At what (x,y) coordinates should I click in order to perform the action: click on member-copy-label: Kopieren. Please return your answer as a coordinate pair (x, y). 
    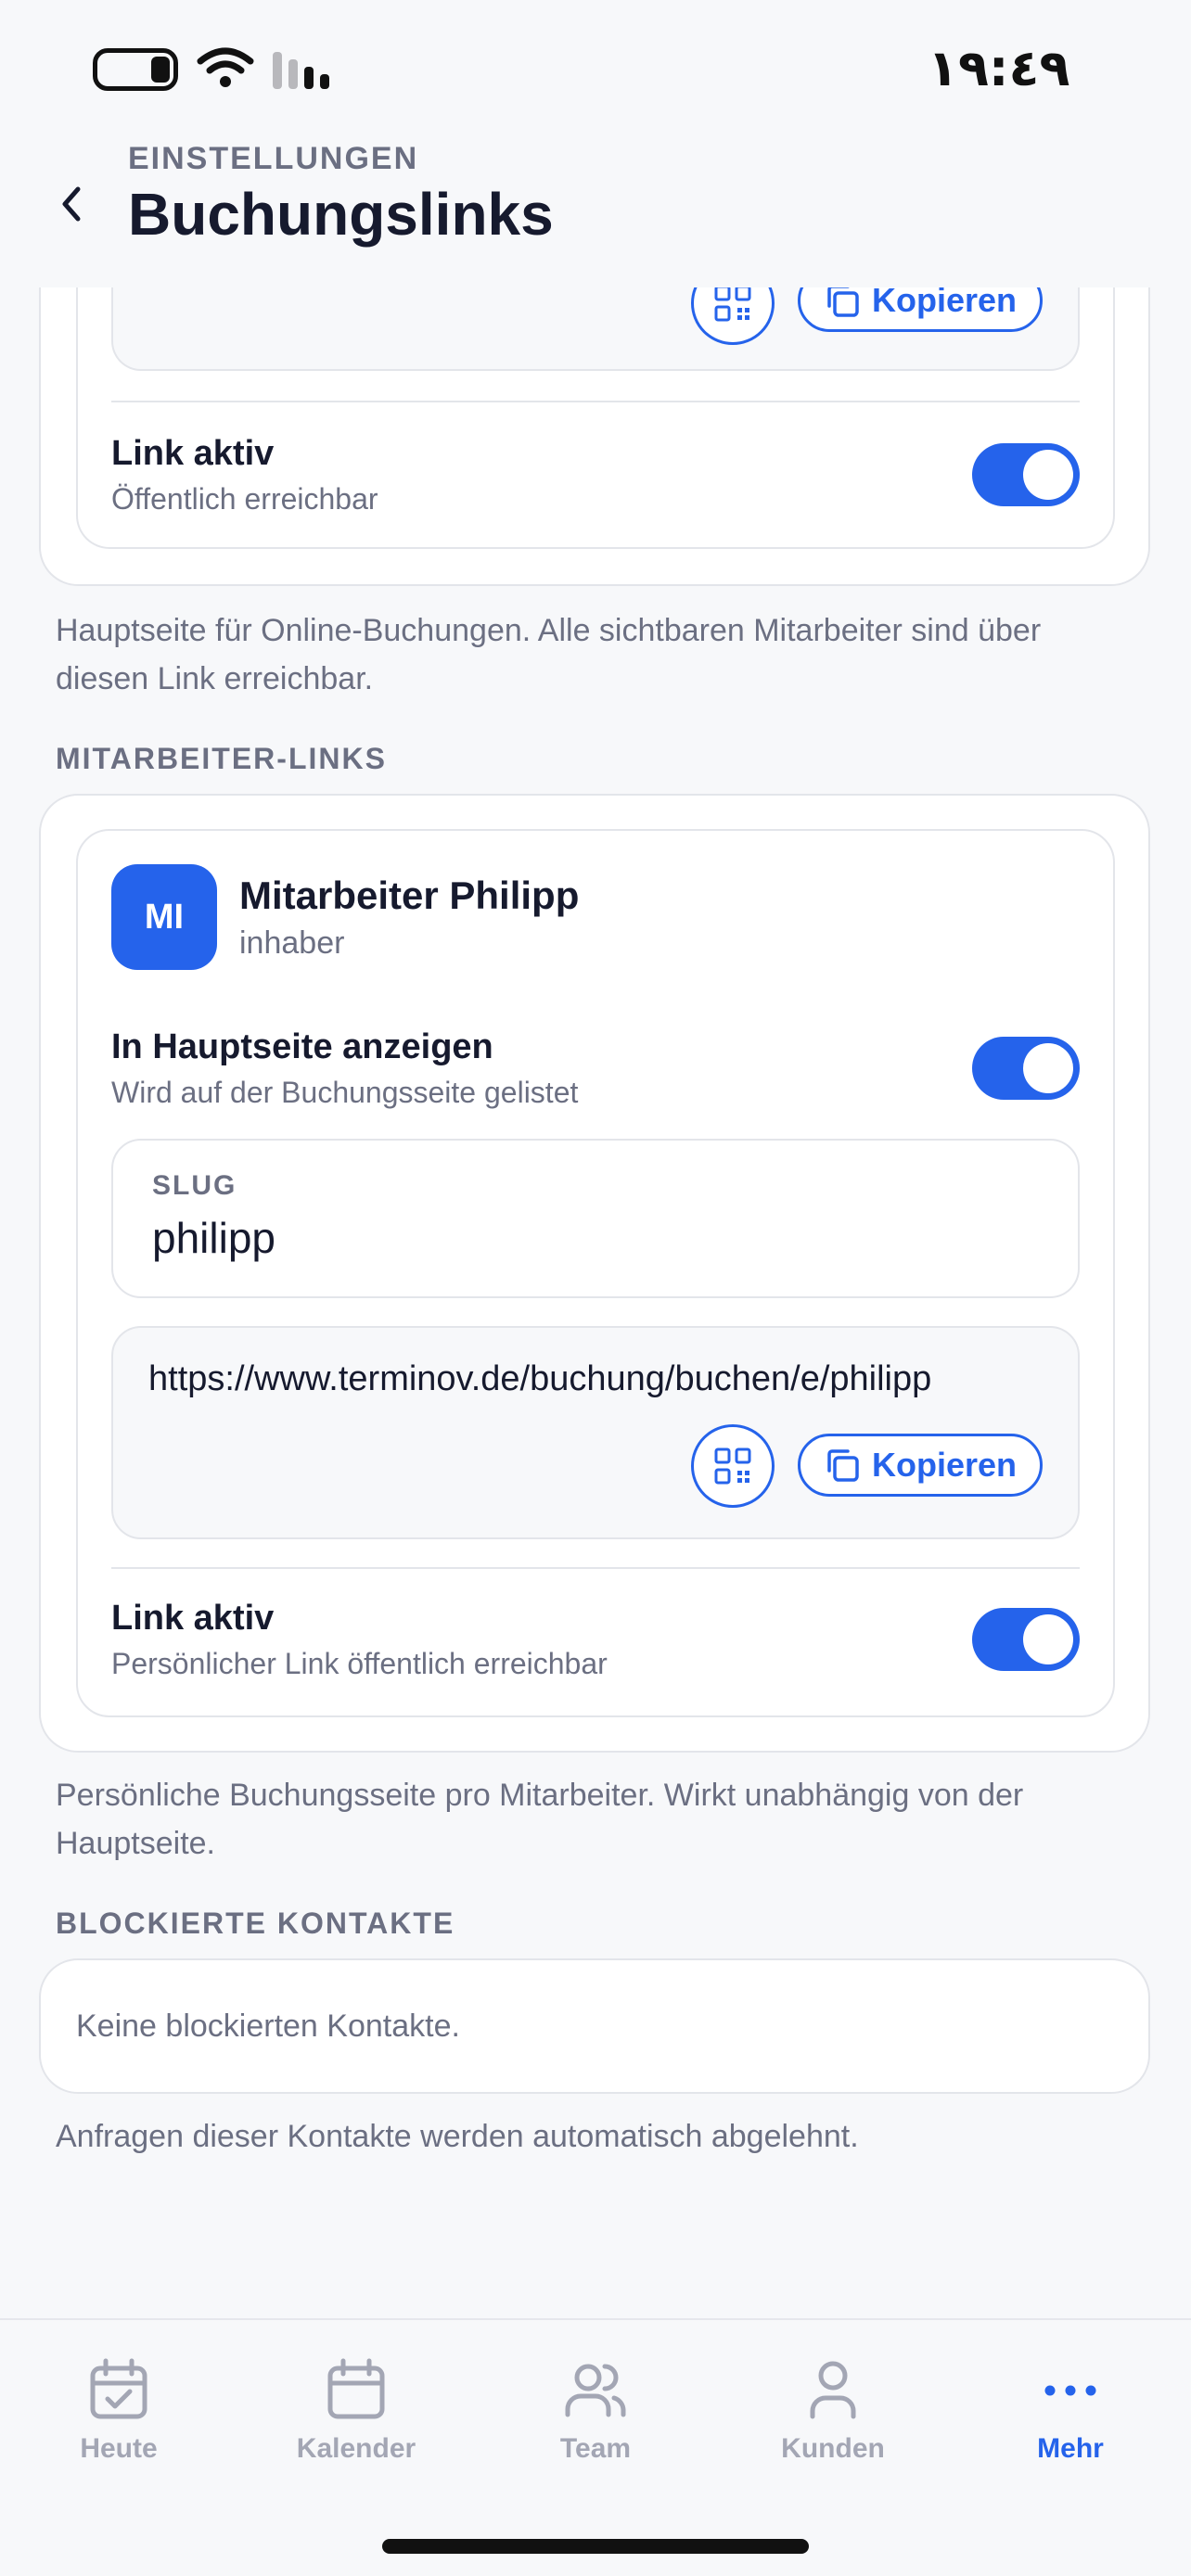
    Looking at the image, I should click on (944, 1465).